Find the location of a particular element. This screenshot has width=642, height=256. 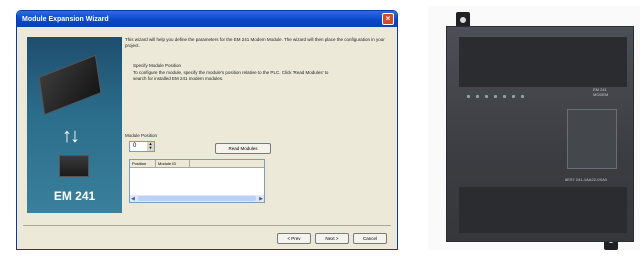

modem-module-image is located at coordinates (70, 85).